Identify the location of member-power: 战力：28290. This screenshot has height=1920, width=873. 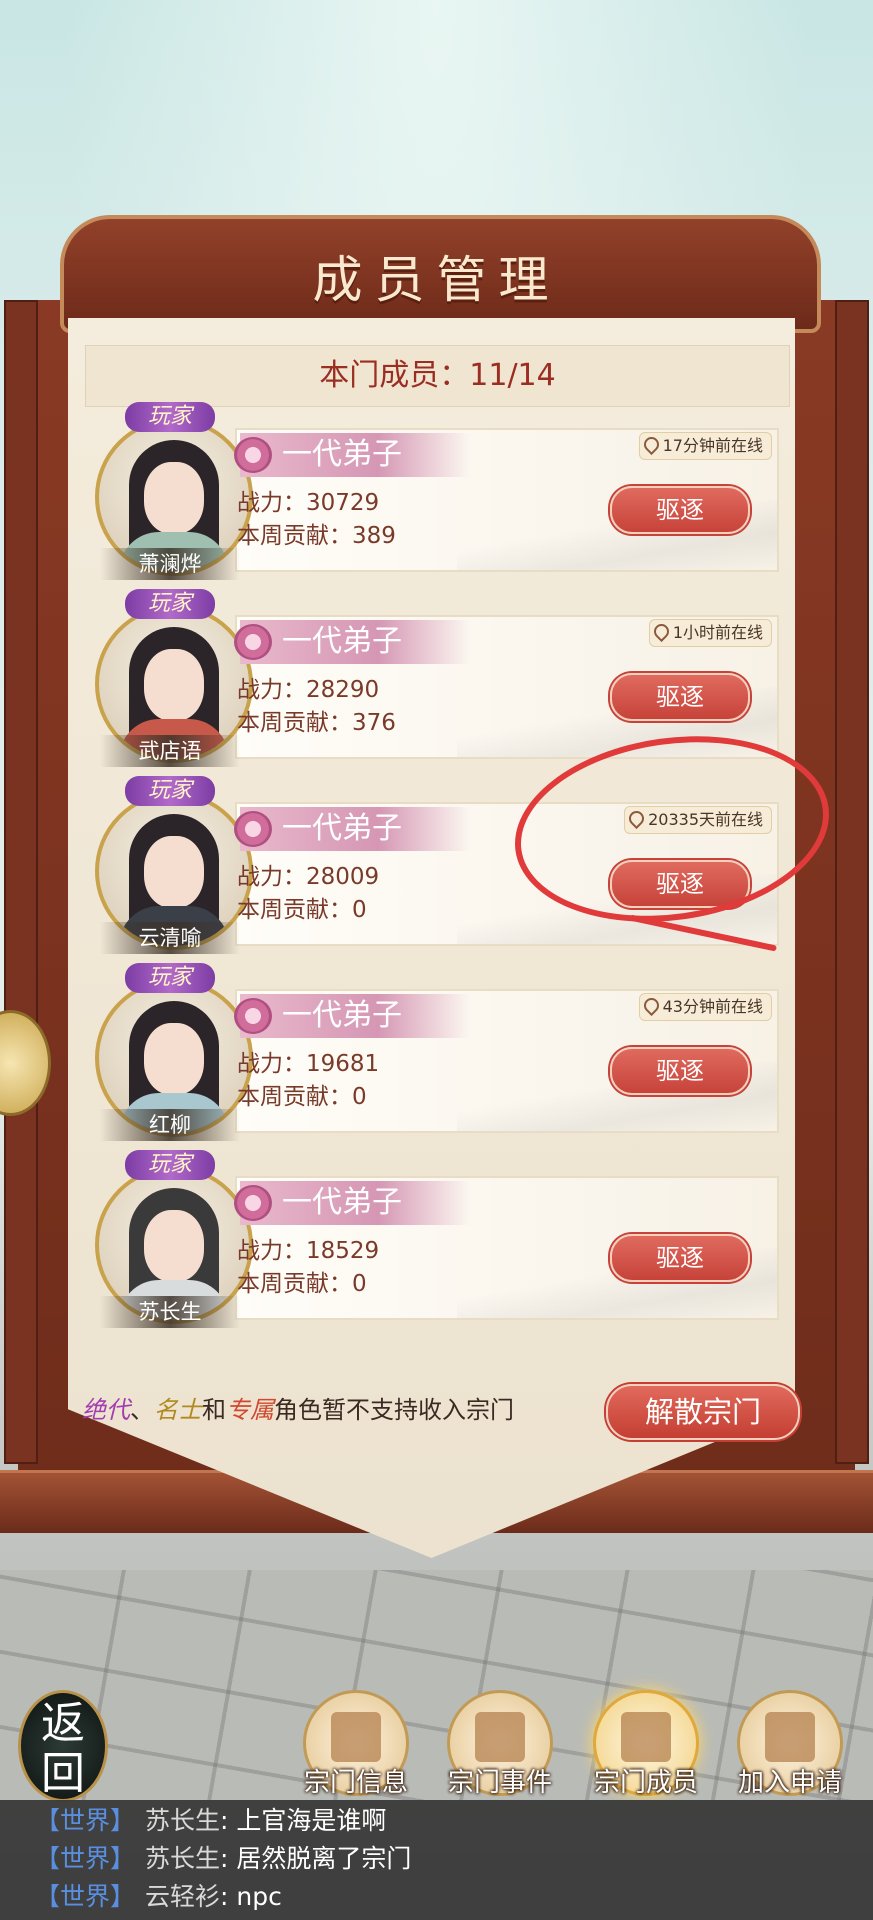
(308, 690).